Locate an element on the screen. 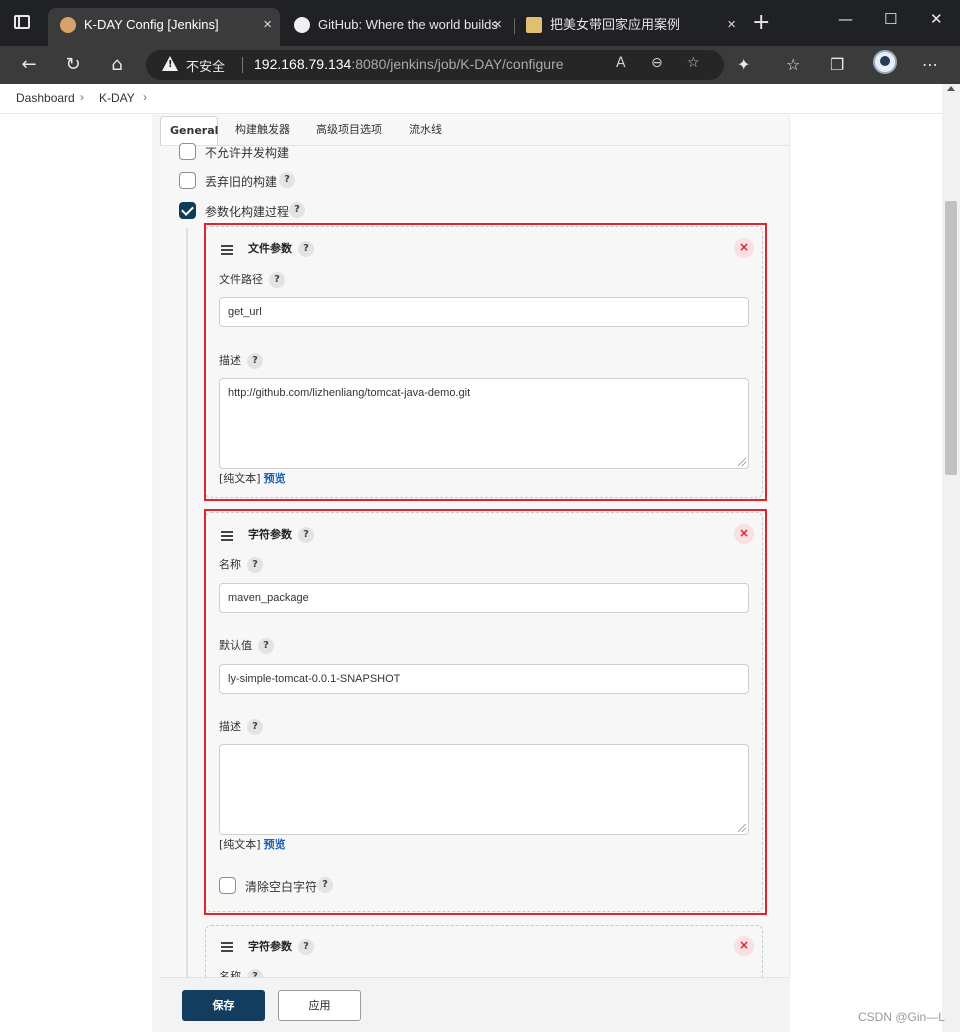 This screenshot has width=960, height=1032. browser-tab-title: GitHub: Where the world builds is located at coordinates (408, 24).